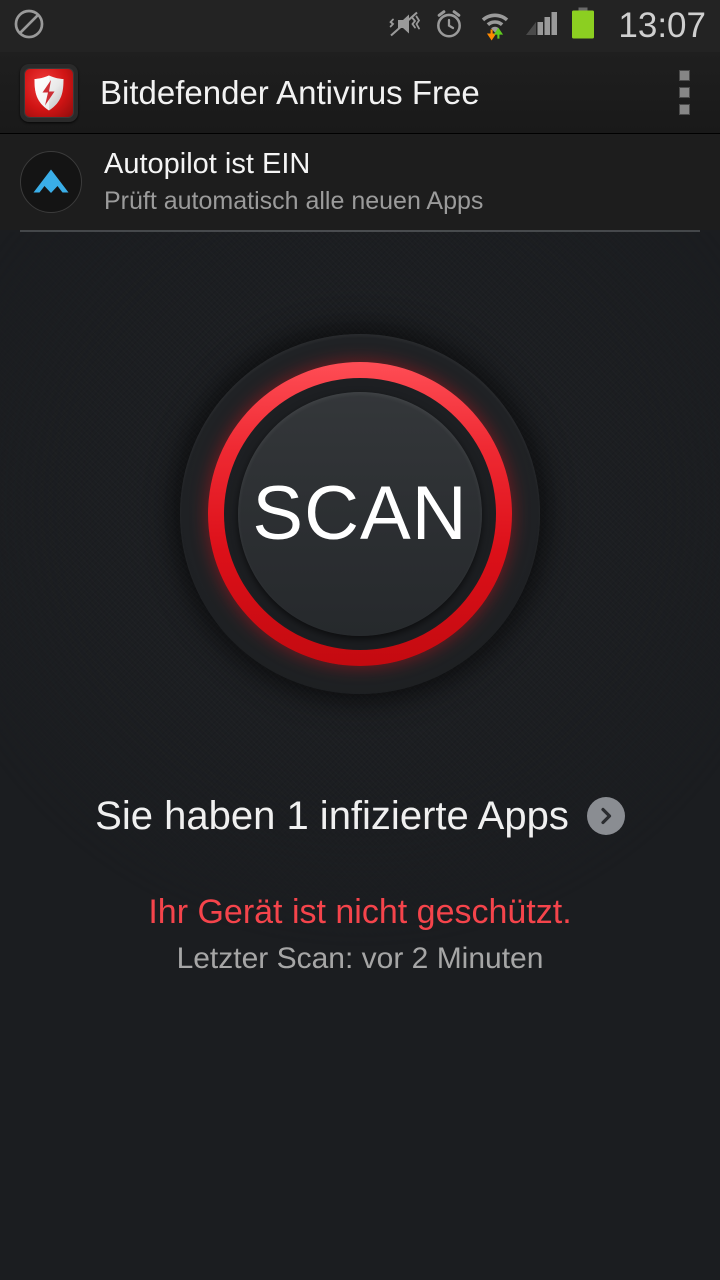 The height and width of the screenshot is (1280, 720). I want to click on scan-button-label: SCAN, so click(360, 513).